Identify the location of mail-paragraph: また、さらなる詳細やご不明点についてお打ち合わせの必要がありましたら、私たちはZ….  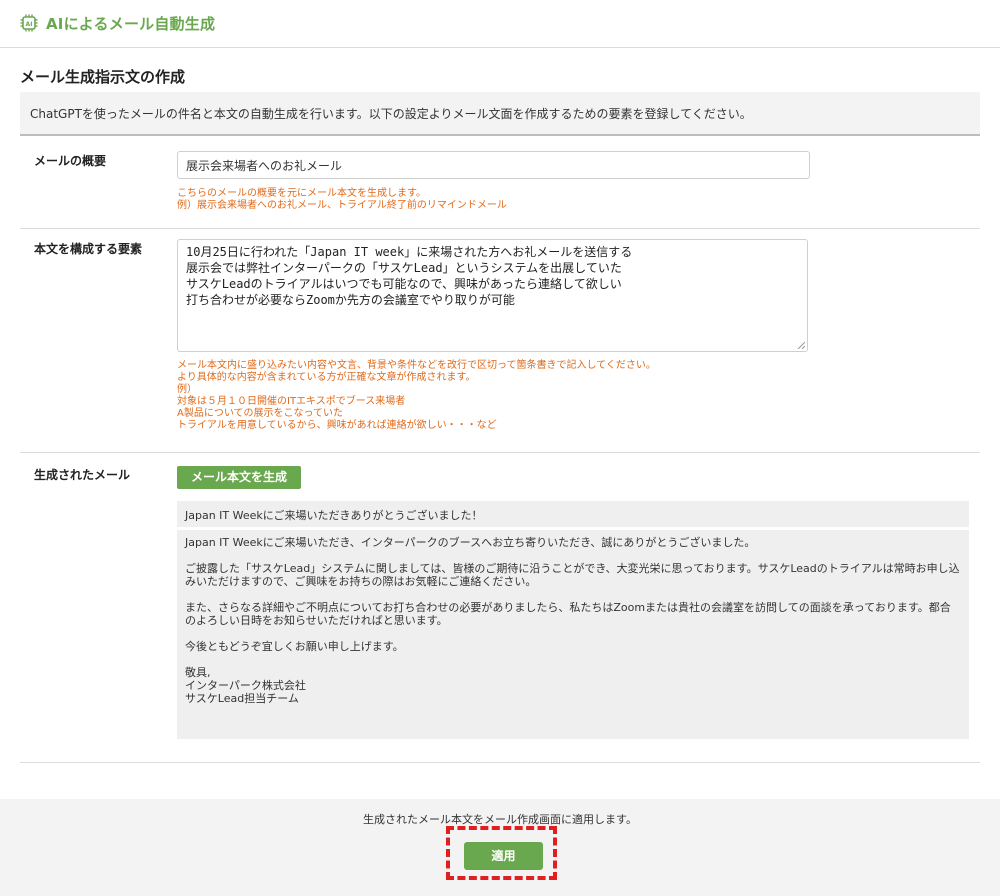
(568, 614).